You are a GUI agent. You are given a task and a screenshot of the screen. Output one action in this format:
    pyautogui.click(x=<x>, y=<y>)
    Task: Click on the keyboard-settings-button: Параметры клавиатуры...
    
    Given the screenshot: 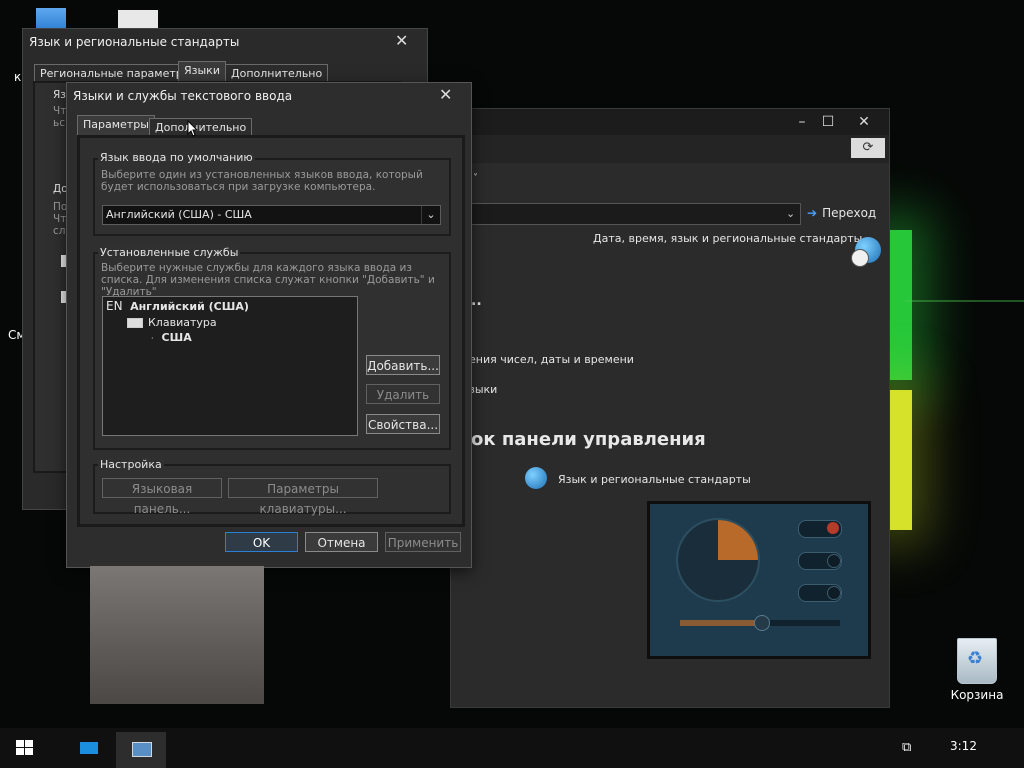 What is the action you would take?
    pyautogui.click(x=303, y=497)
    